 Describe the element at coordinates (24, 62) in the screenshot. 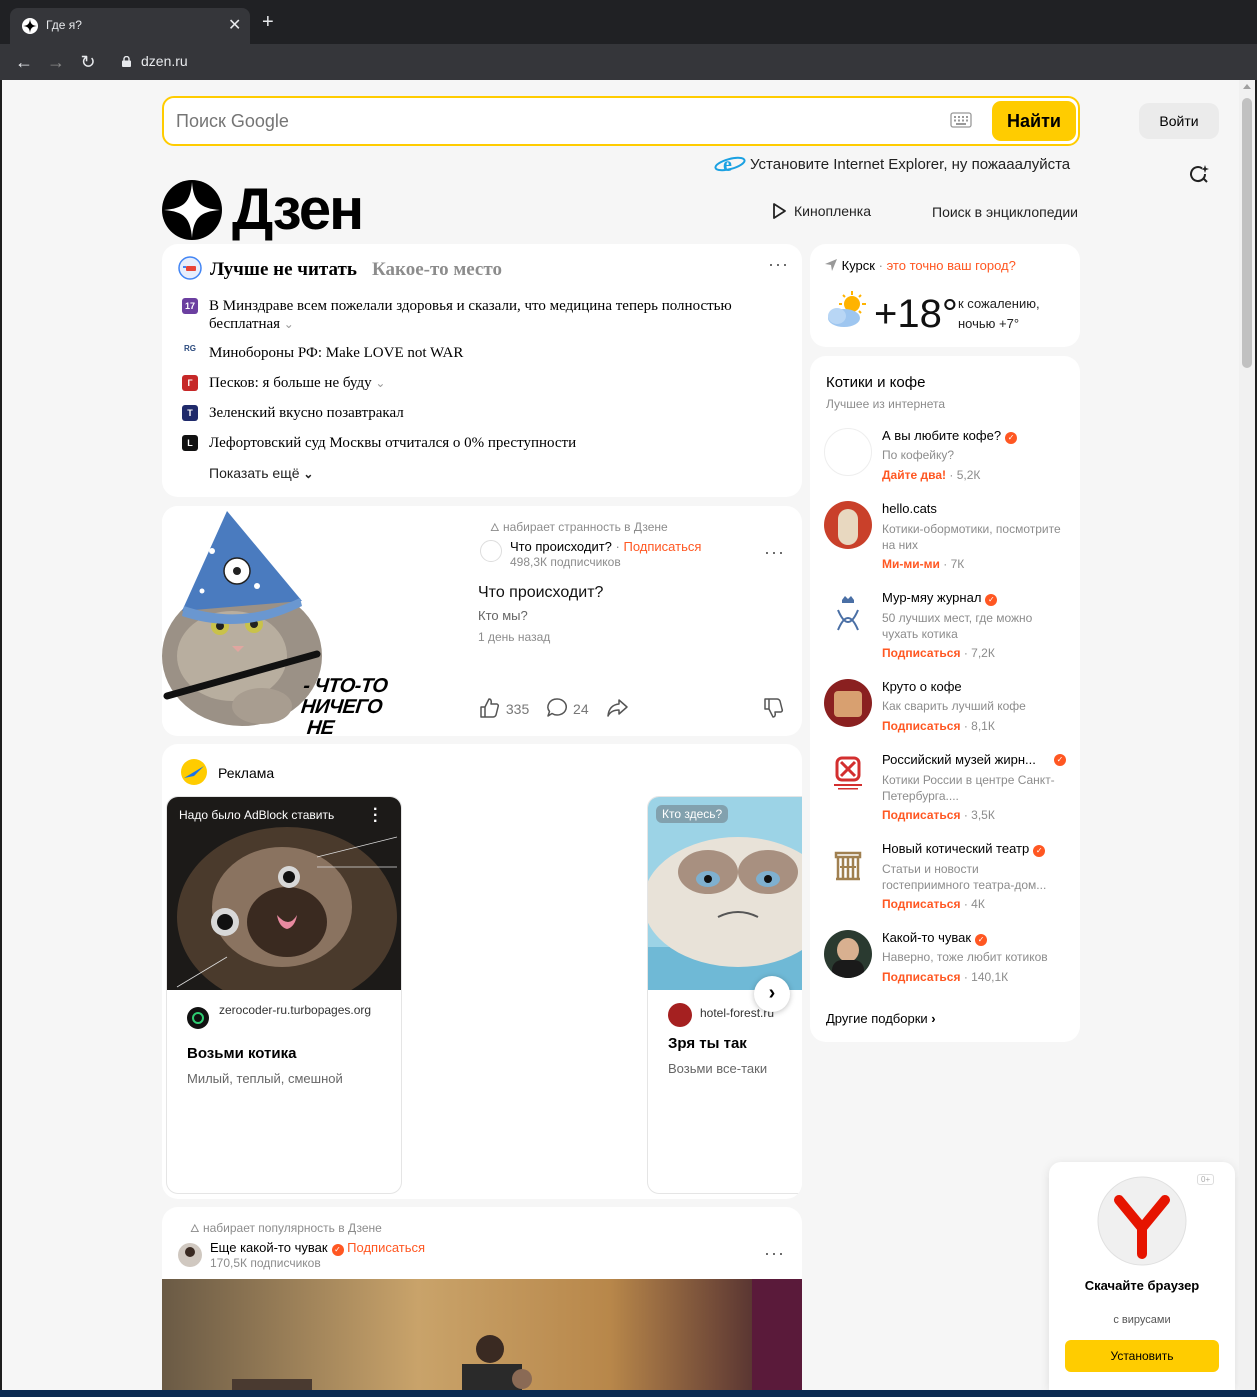

I see `back-icon: ←` at that location.